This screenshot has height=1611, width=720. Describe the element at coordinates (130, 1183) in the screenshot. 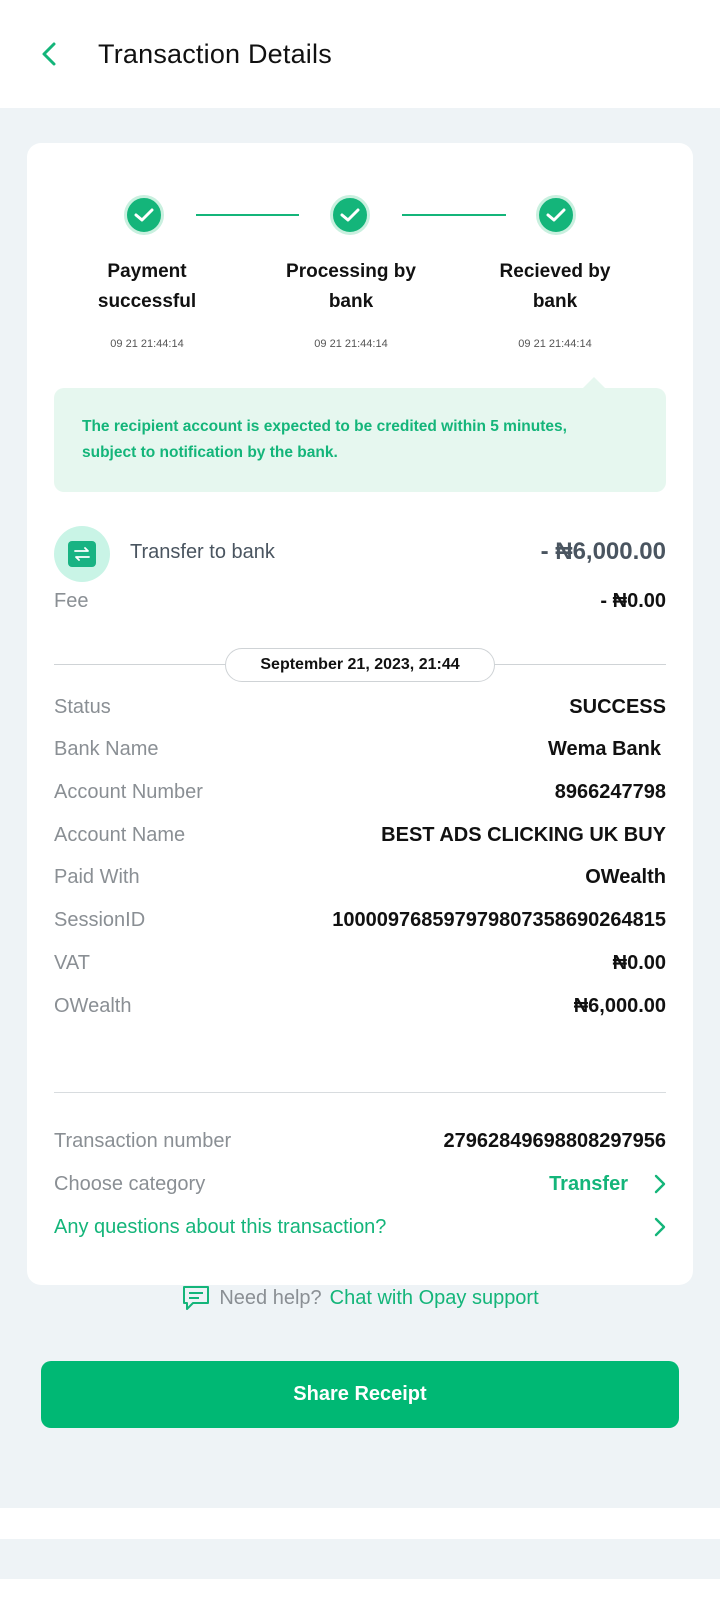

I see `category-label: Choose category` at that location.